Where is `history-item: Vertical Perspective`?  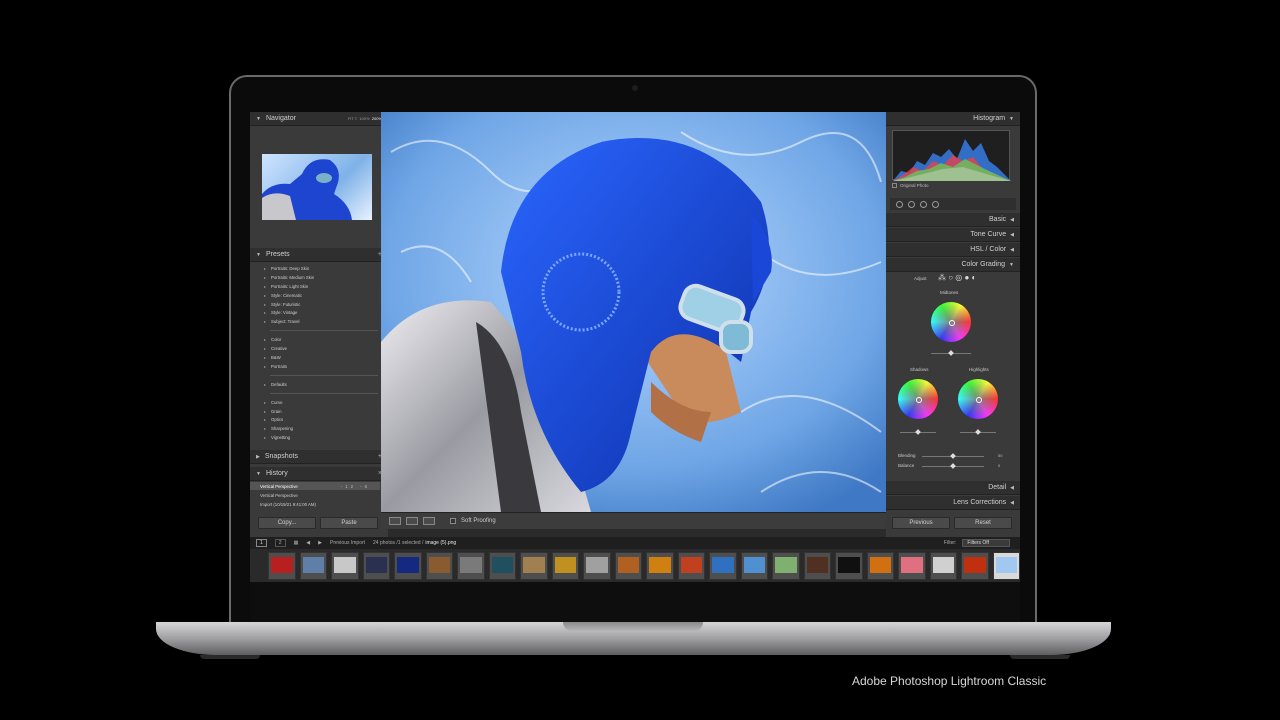
history-item: Vertical Perspective is located at coordinates (315, 495).